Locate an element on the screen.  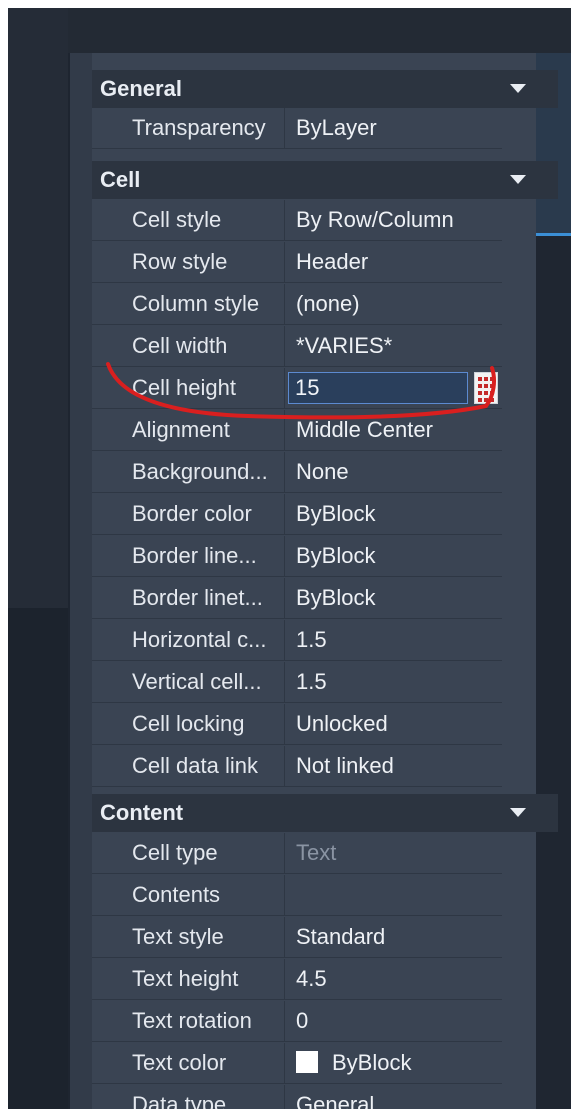
property-row-alignment: Alignment Middle Center is located at coordinates (297, 430).